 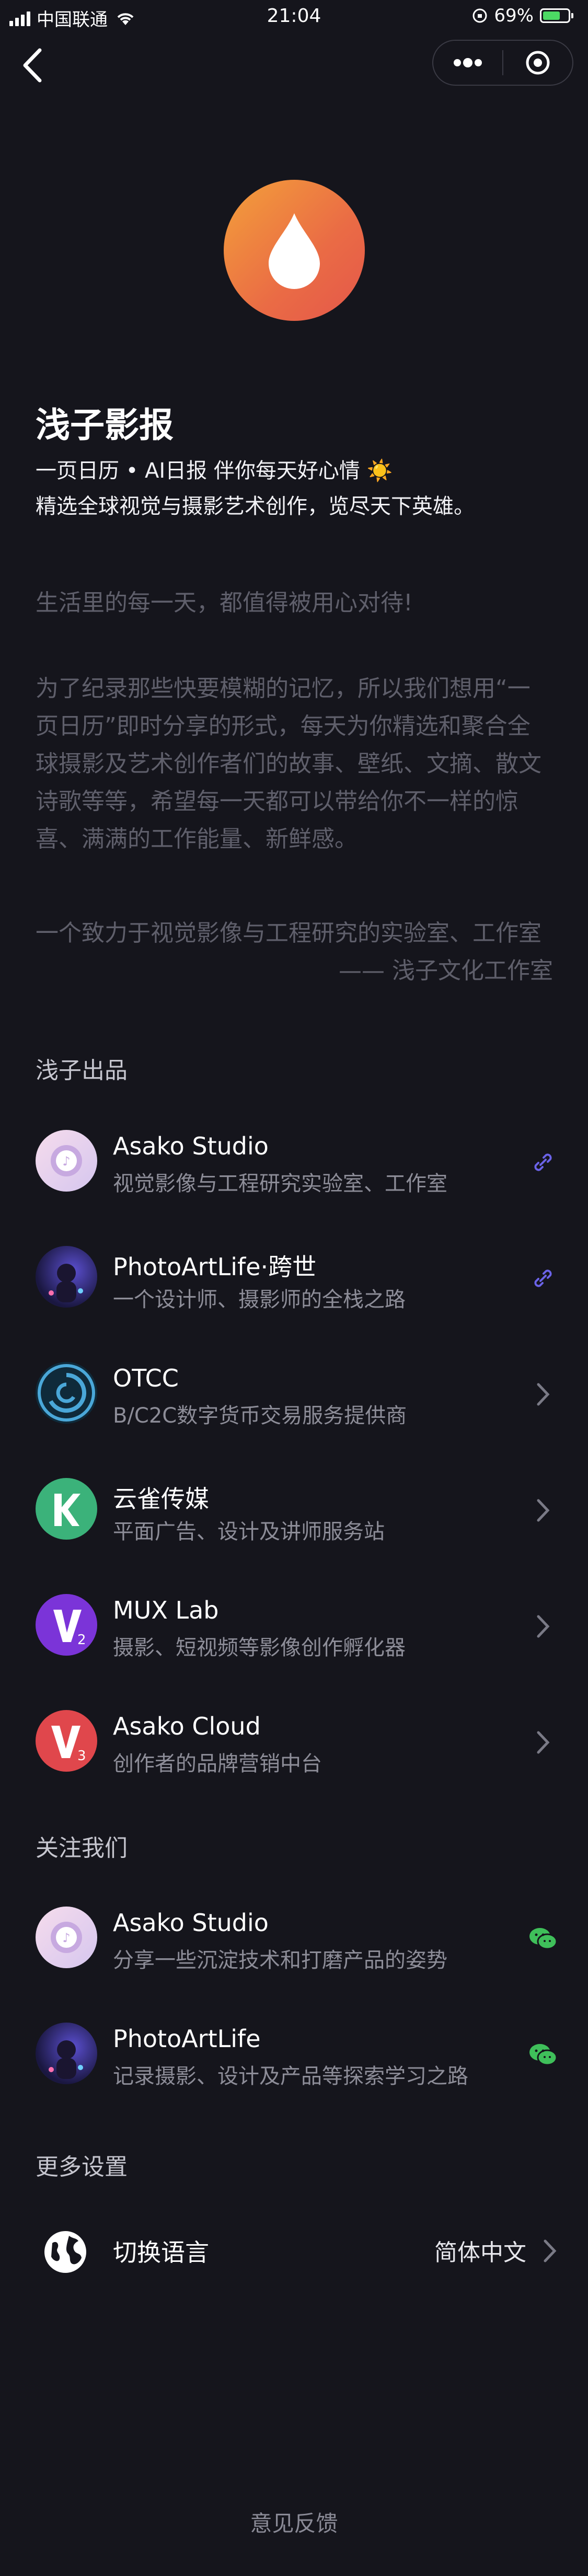 What do you see at coordinates (260, 1416) in the screenshot?
I see `item-description: B/C2C数字货币交易服务提供商` at bounding box center [260, 1416].